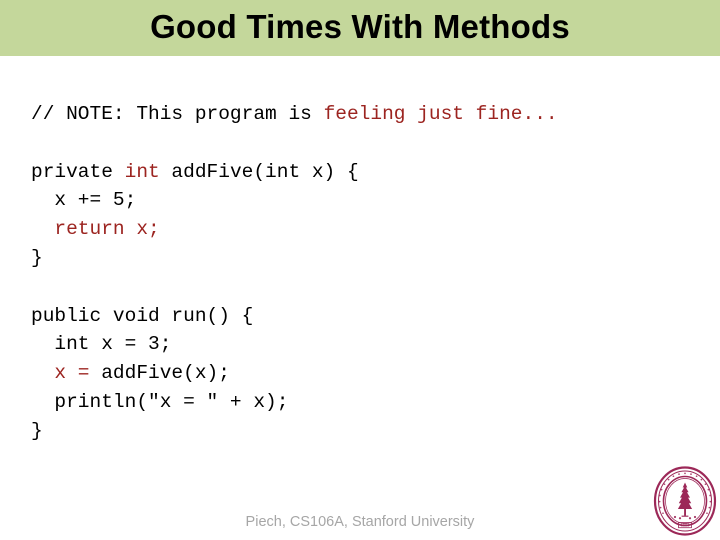  Describe the element at coordinates (685, 525) in the screenshot. I see `seal-year-text: 1891` at that location.